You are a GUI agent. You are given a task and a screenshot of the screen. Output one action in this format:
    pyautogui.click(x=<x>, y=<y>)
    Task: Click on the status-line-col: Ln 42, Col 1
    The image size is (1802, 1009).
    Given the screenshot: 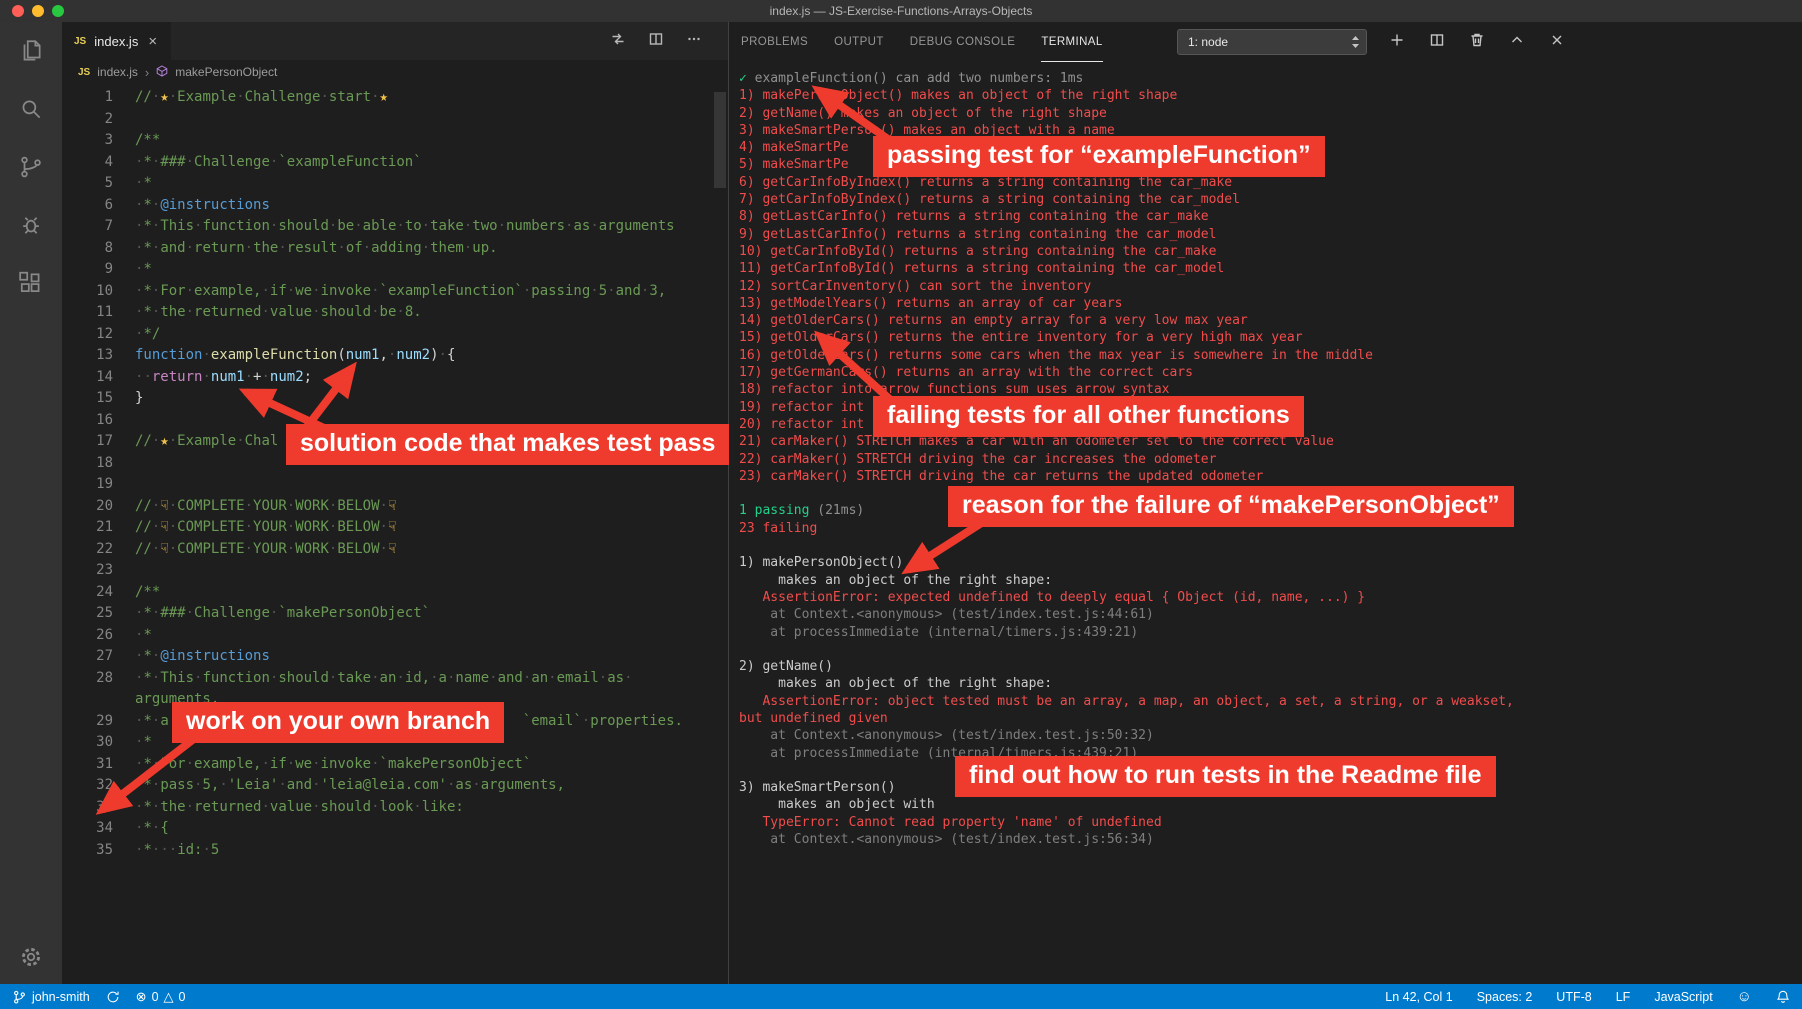 What is the action you would take?
    pyautogui.click(x=1418, y=997)
    